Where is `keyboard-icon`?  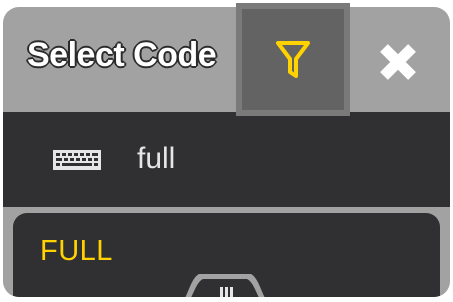
keyboard-icon is located at coordinates (77, 160).